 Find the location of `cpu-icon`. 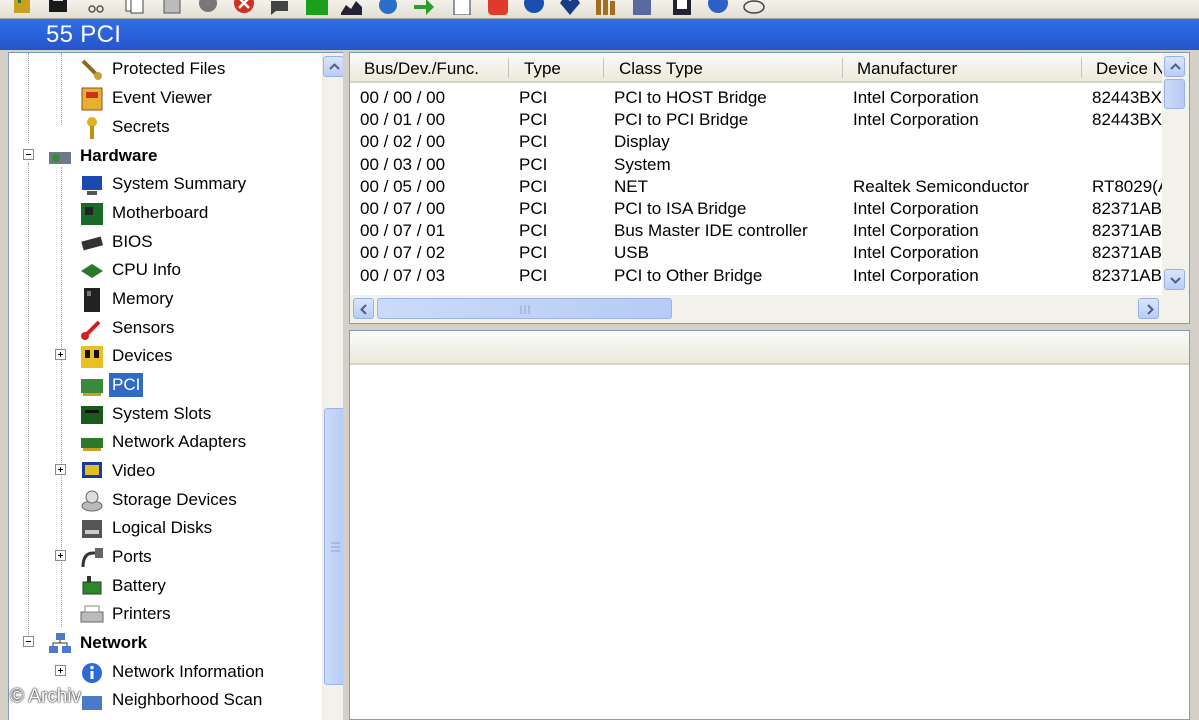

cpu-icon is located at coordinates (92, 271).